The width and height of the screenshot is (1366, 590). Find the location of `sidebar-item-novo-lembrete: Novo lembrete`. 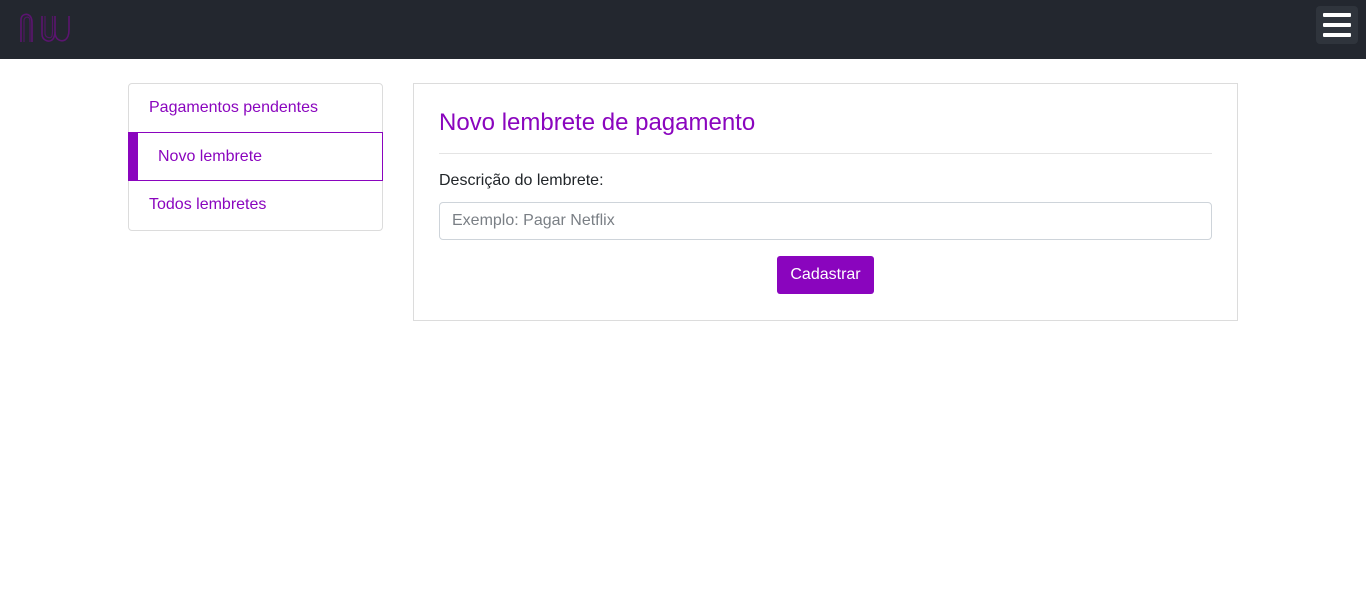

sidebar-item-novo-lembrete: Novo lembrete is located at coordinates (255, 156).